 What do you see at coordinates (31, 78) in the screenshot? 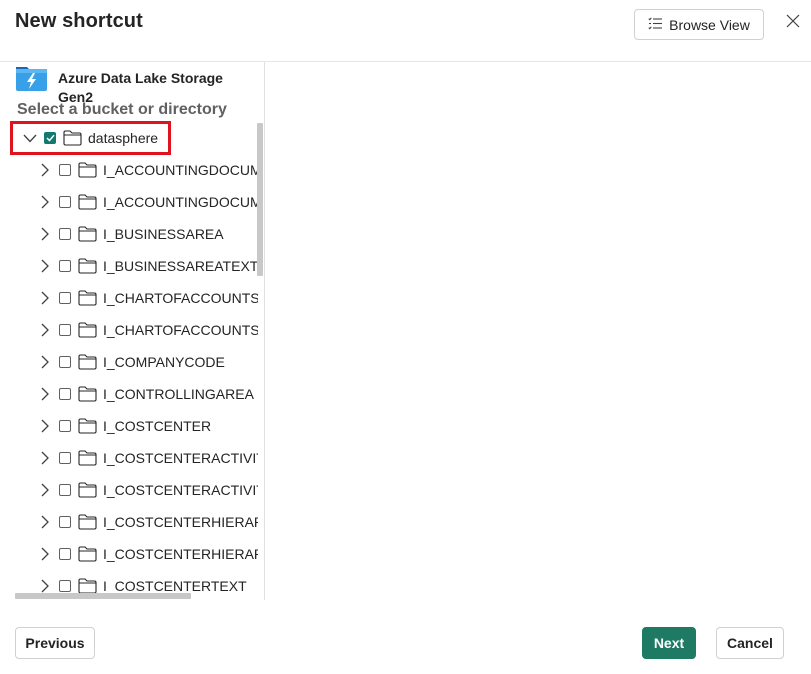
I see `azure-data-lake-icon` at bounding box center [31, 78].